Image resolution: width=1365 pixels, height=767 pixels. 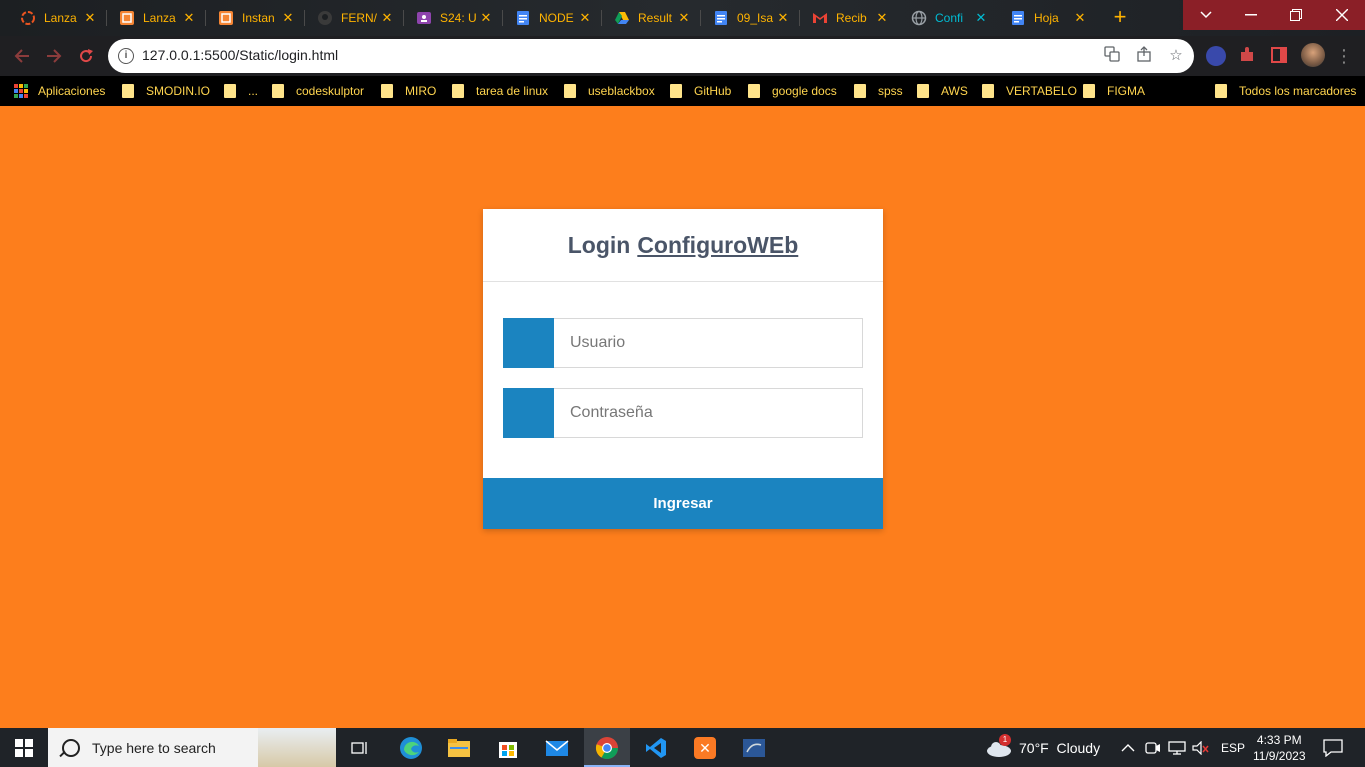 What do you see at coordinates (57, 18) in the screenshot?
I see `tab-1: Lanza ✕` at bounding box center [57, 18].